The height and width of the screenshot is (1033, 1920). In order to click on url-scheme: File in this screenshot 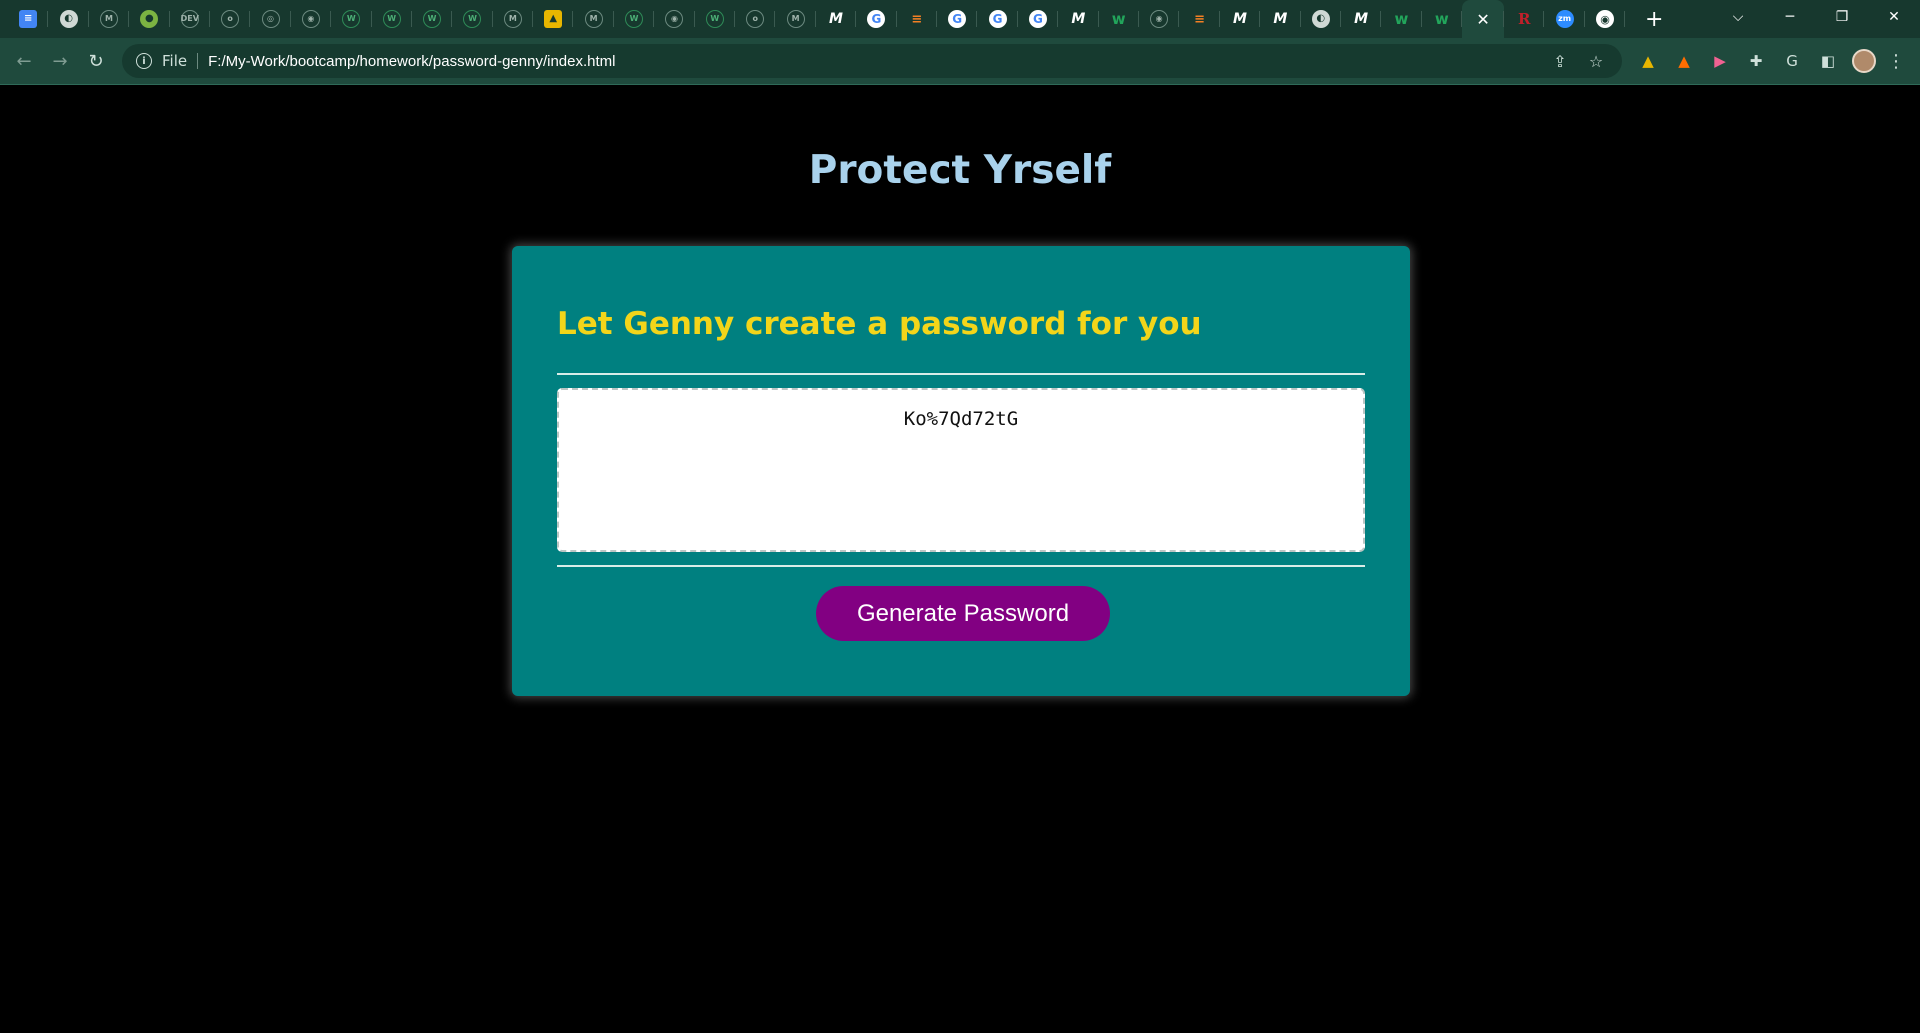, I will do `click(180, 61)`.